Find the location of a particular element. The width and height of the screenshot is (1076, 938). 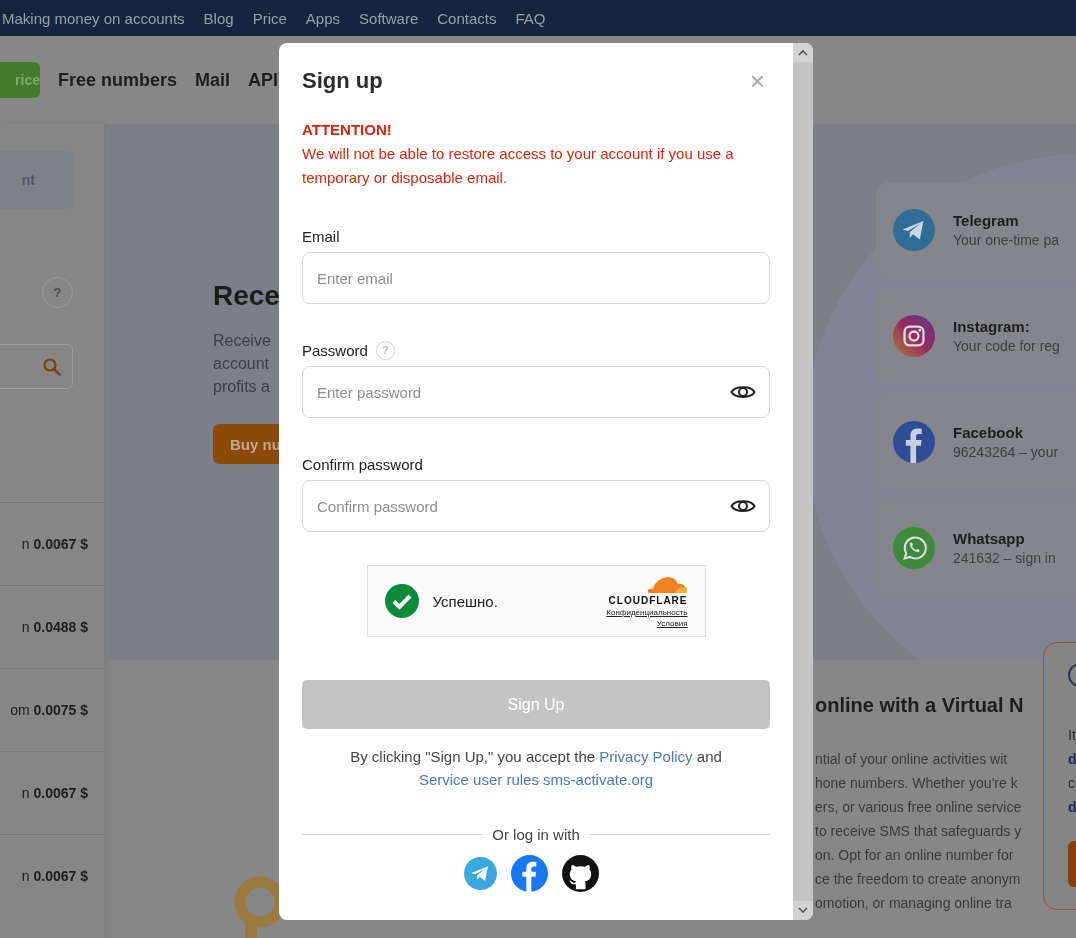

article-text: omotion, or managing online tra is located at coordinates (913, 903).